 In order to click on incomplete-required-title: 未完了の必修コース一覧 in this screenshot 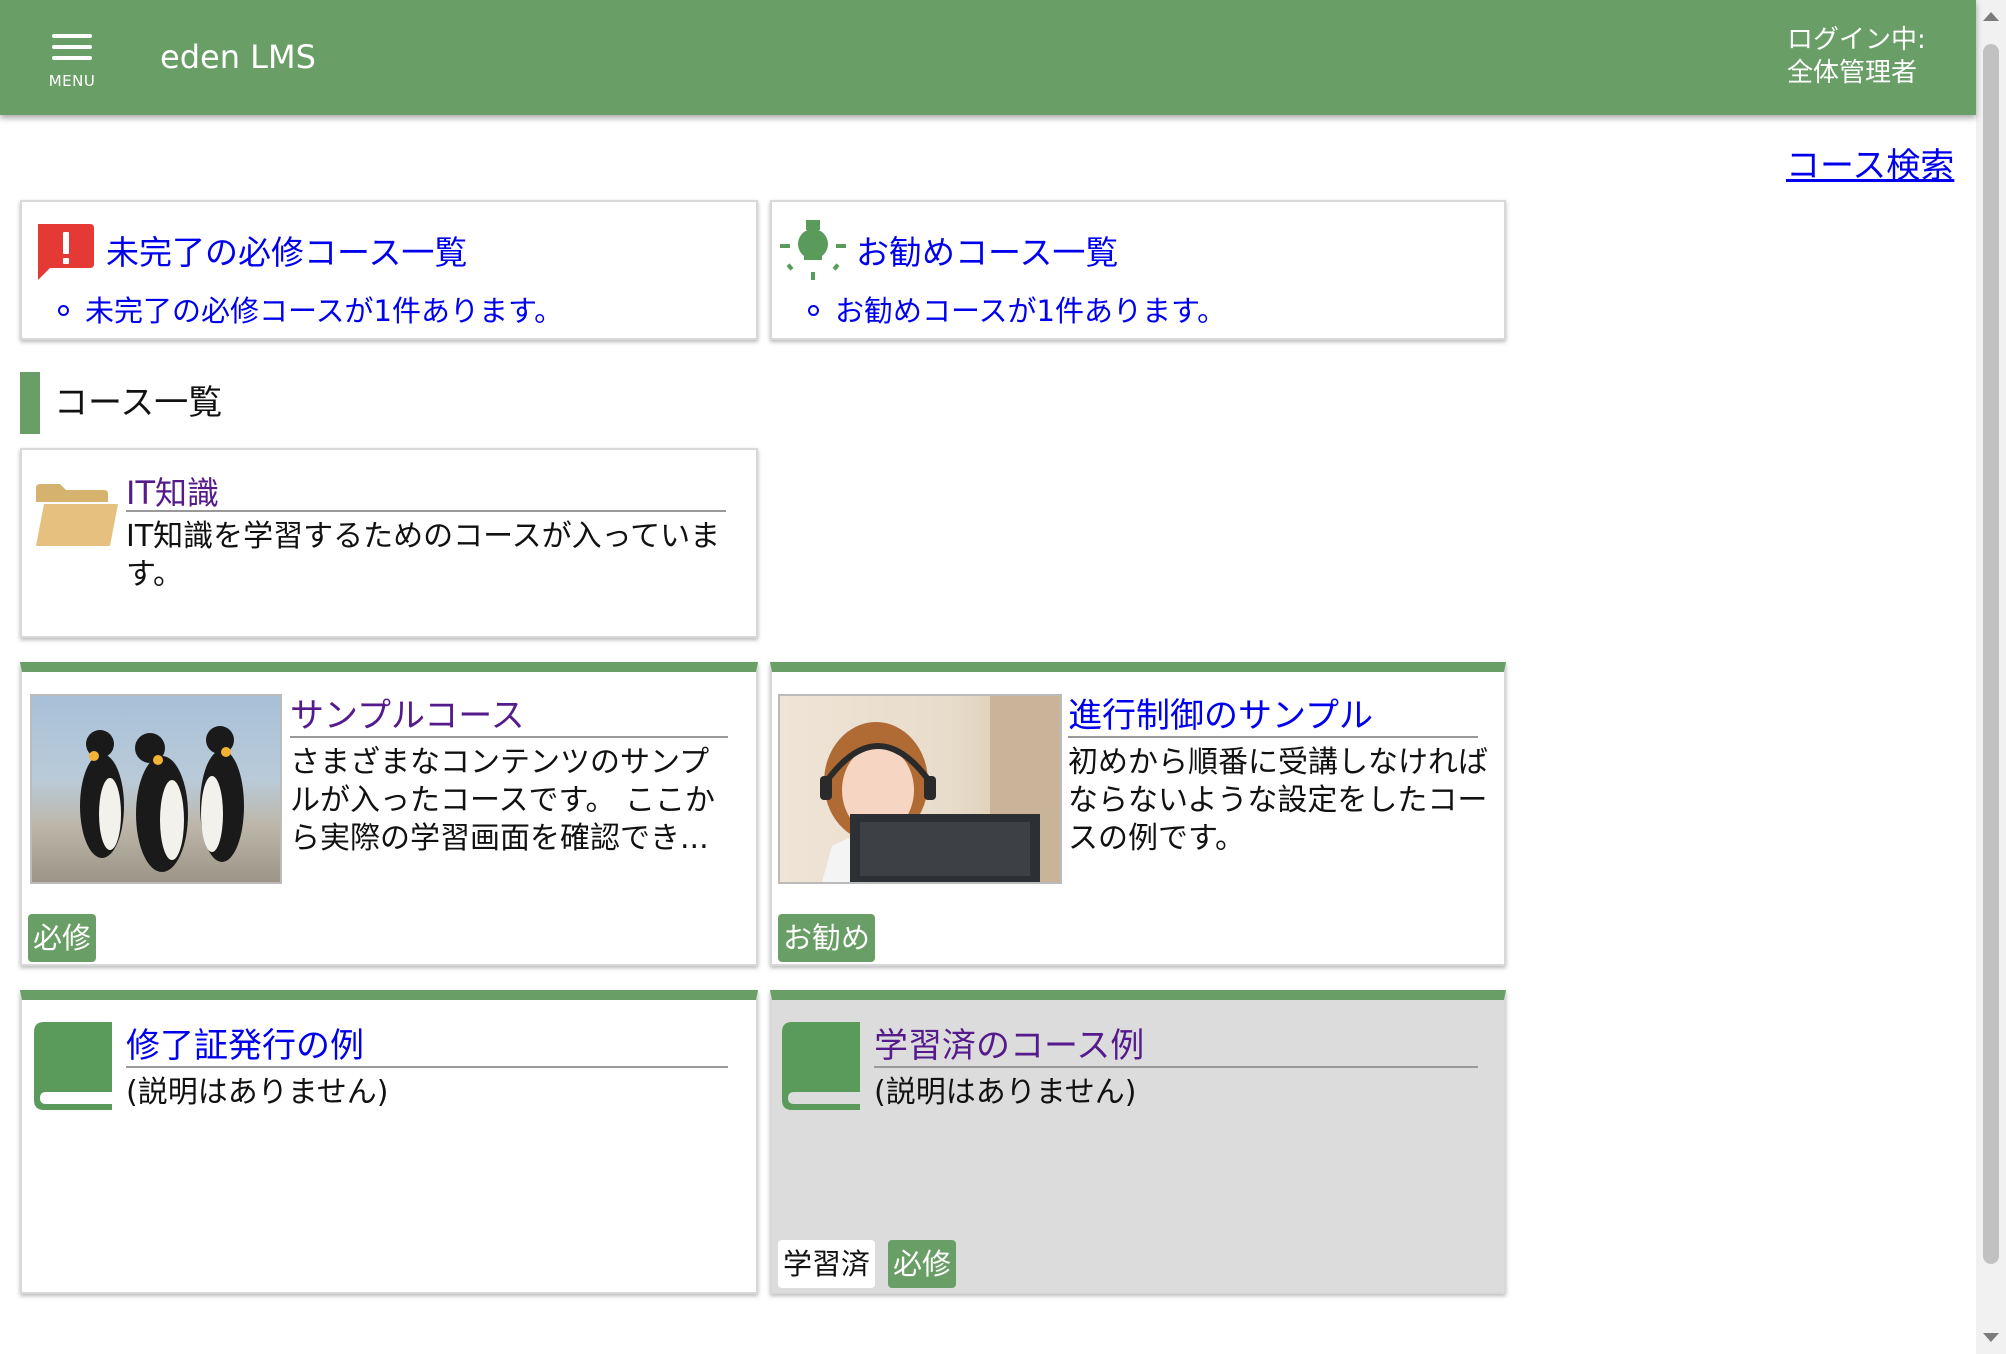, I will do `click(286, 250)`.